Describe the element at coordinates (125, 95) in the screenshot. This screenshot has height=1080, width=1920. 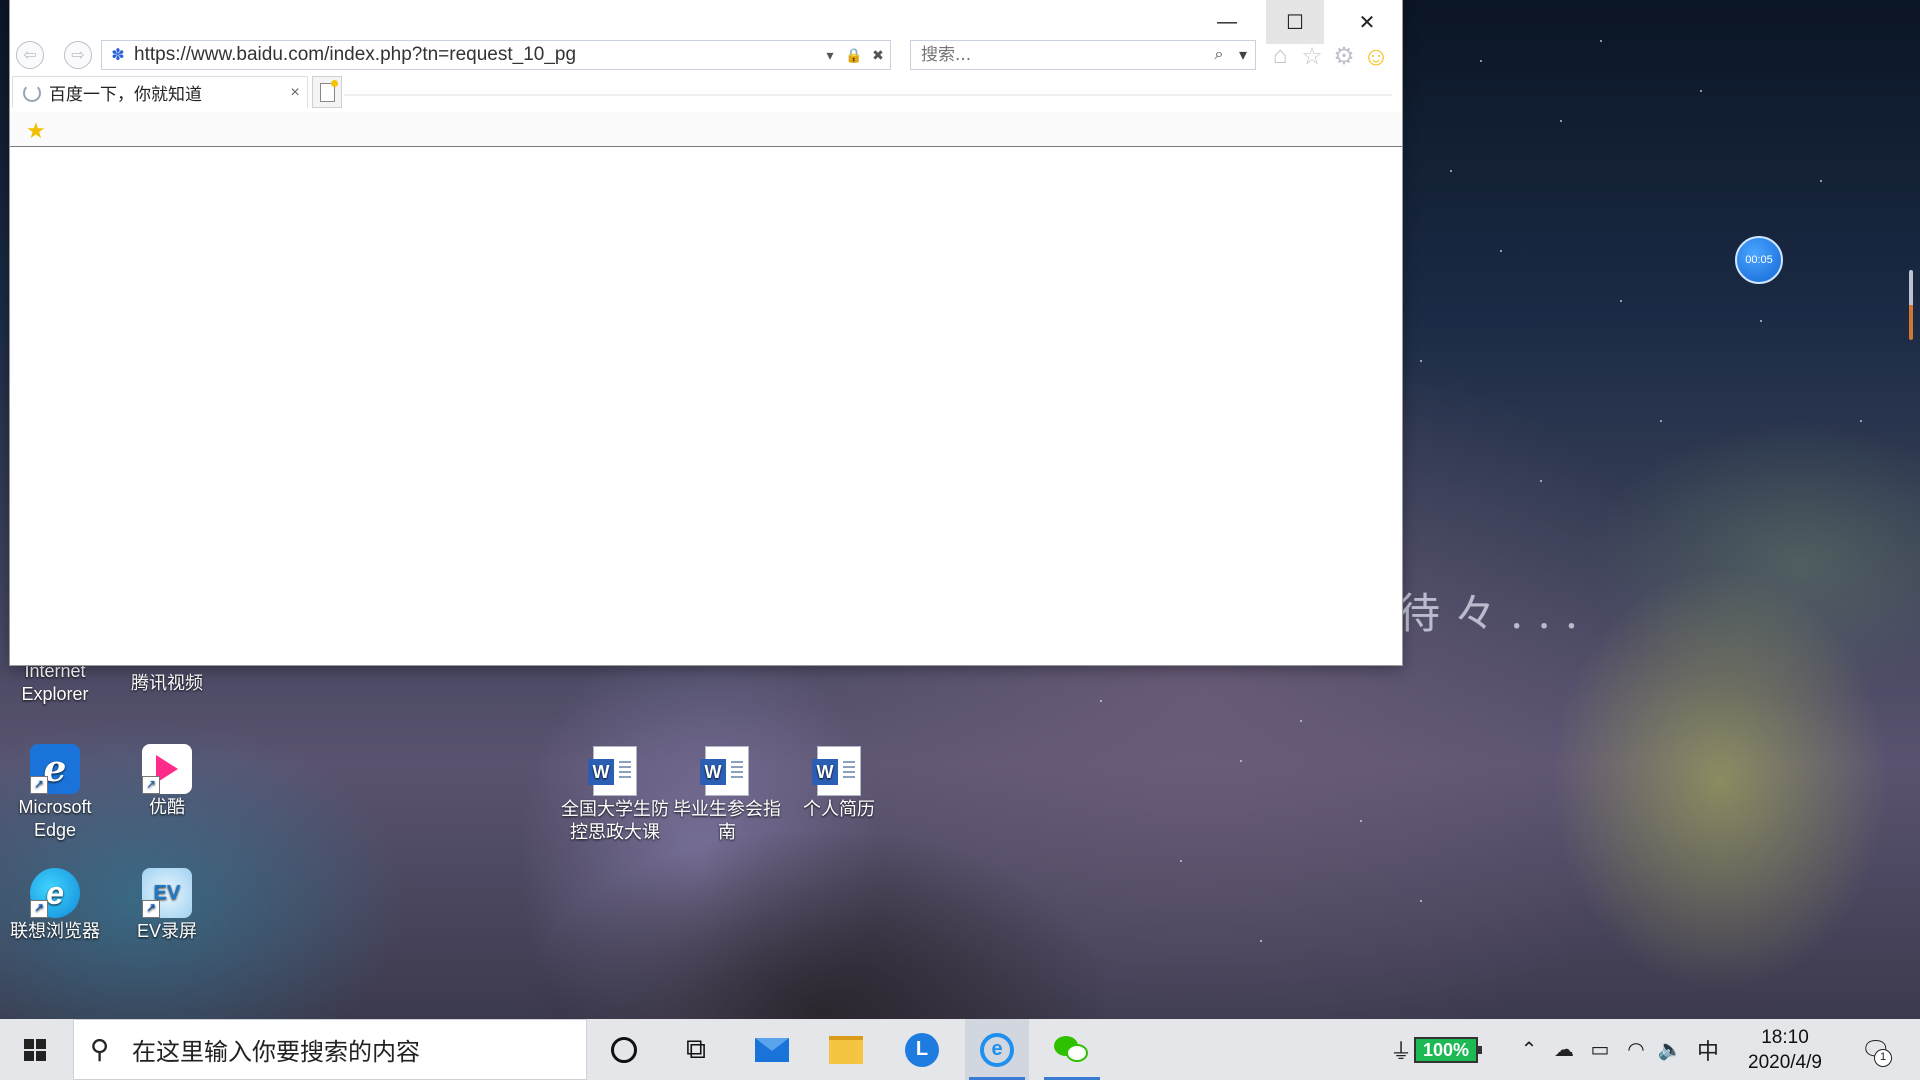
I see `tab-title: 百度一下，你就知道` at that location.